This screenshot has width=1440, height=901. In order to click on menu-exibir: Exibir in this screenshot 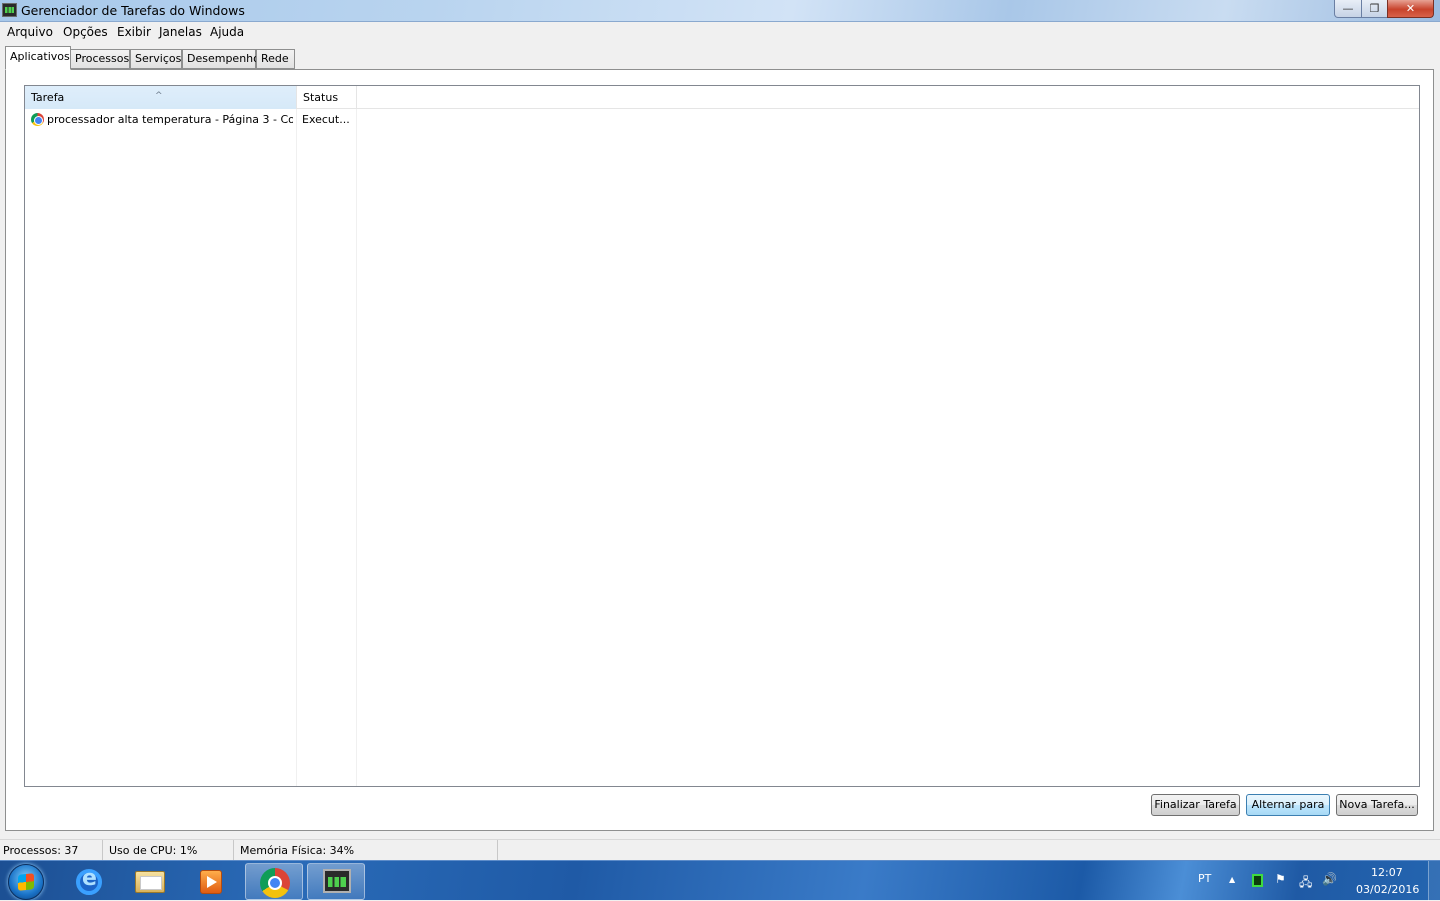, I will do `click(134, 32)`.